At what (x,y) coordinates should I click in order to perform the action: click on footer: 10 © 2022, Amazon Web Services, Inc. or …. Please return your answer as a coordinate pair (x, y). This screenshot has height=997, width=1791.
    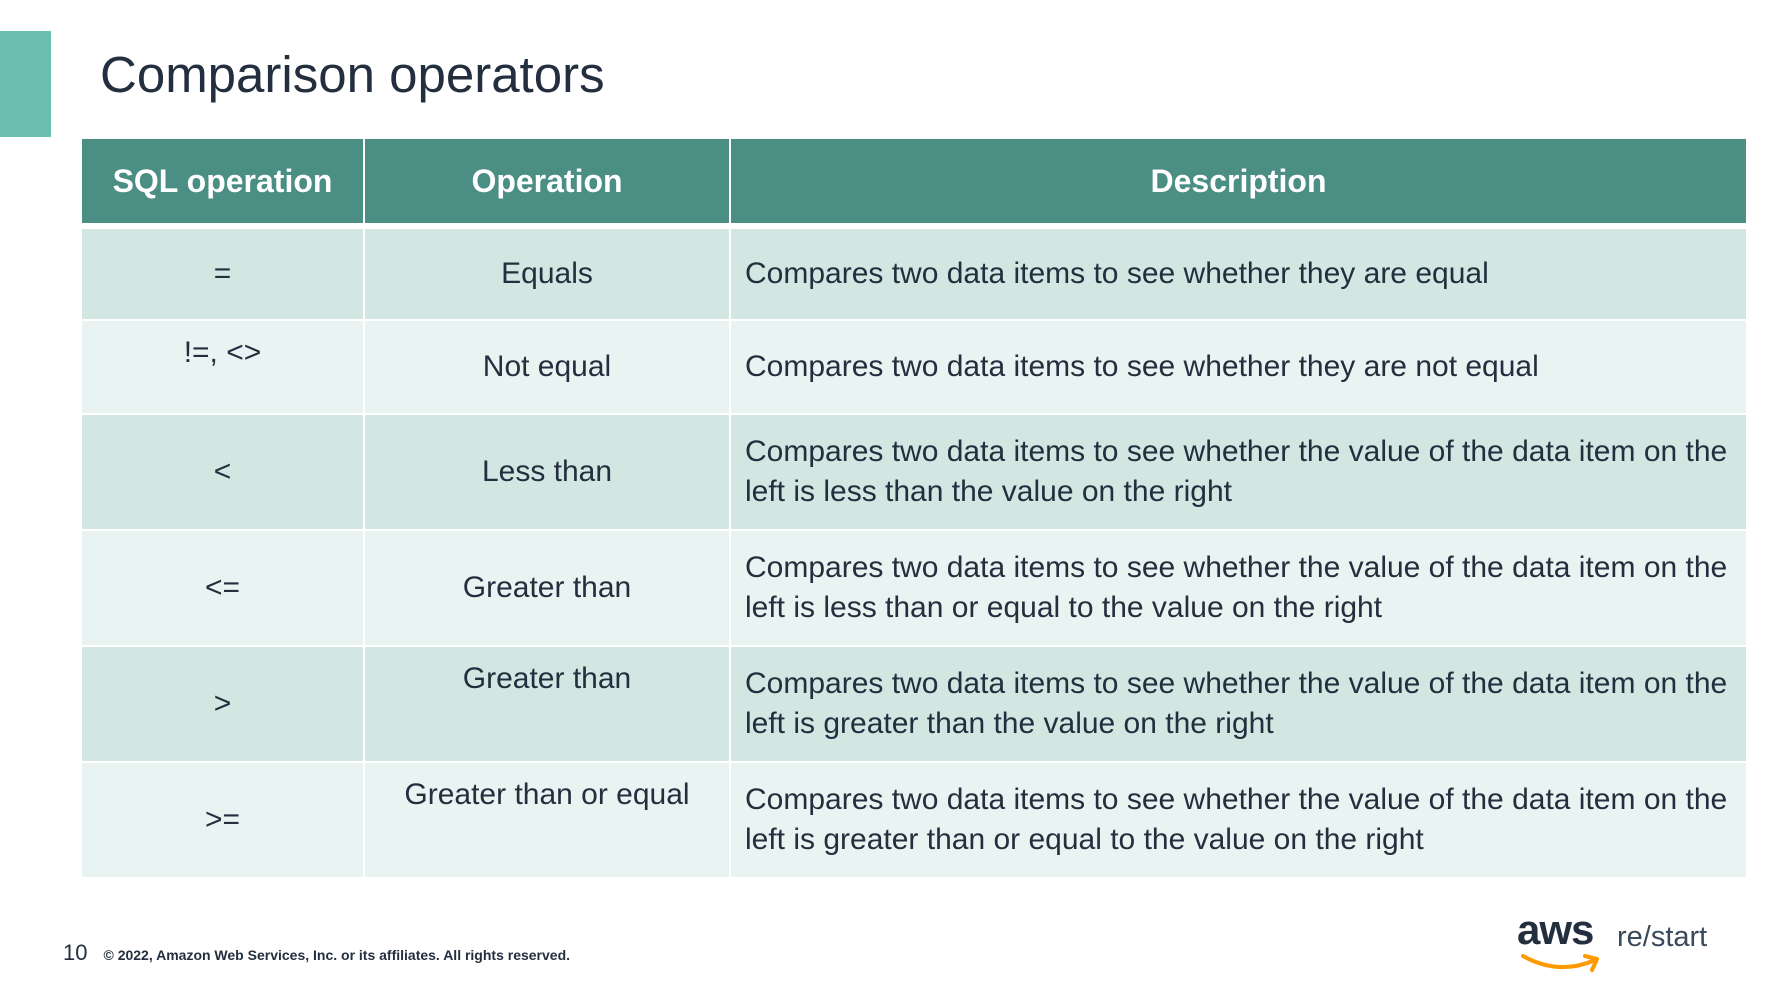
    Looking at the image, I should click on (316, 953).